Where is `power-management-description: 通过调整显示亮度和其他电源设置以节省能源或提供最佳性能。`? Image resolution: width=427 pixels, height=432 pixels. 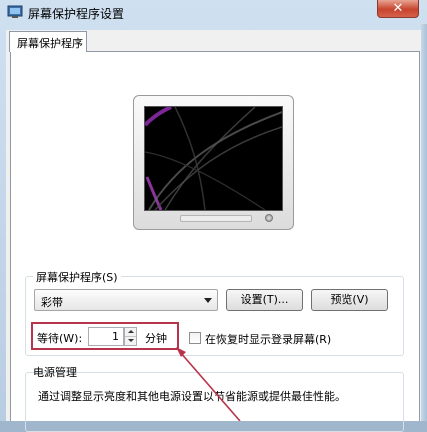
power-management-description: 通过调整显示亮度和其他电源设置以节省能源或提供最佳性能。 is located at coordinates (192, 396).